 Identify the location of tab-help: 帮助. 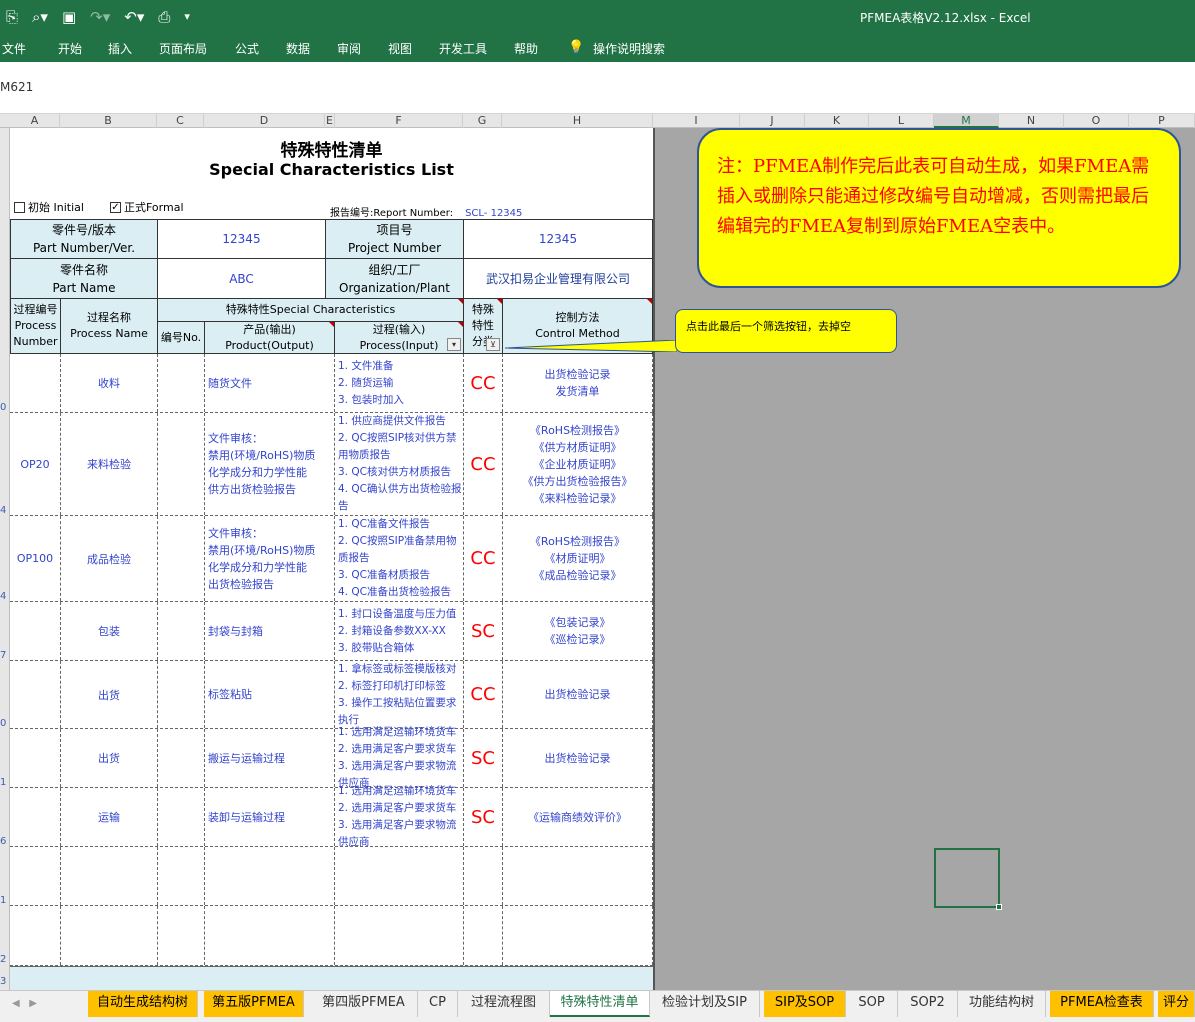
(526, 48).